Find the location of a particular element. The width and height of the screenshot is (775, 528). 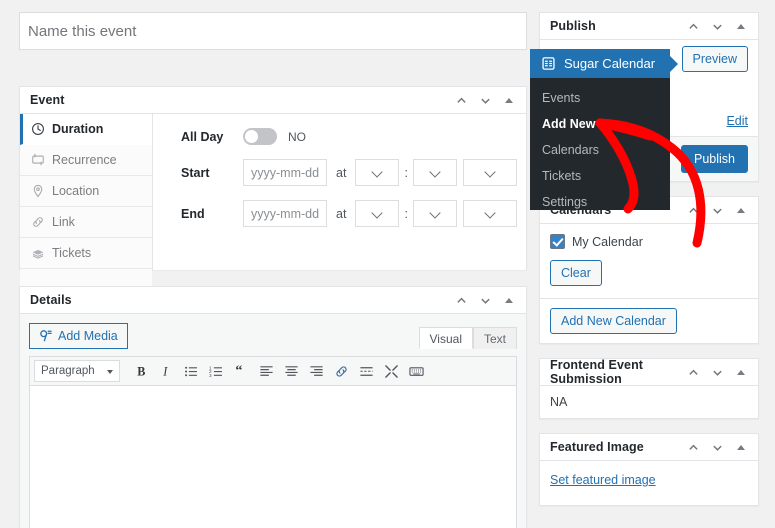

sugar-calendar-menu-label: Sugar Calendar is located at coordinates (610, 63).